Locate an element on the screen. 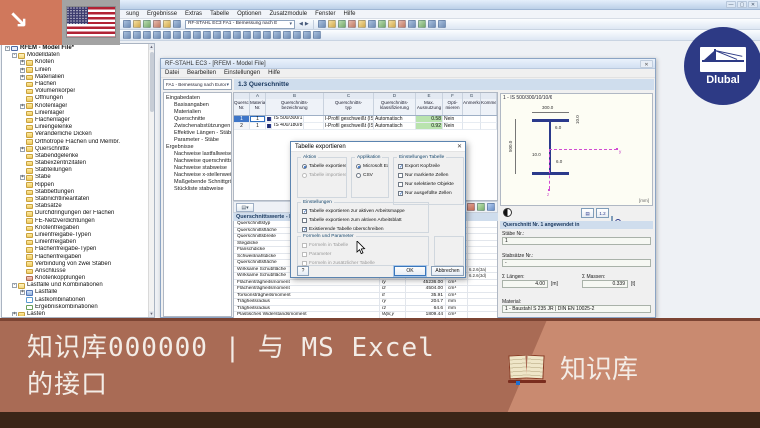 Image resolution: width=760 pixels, height=428 pixels. cell-type: I-Profil geschweißt (IS is located at coordinates (349, 119).